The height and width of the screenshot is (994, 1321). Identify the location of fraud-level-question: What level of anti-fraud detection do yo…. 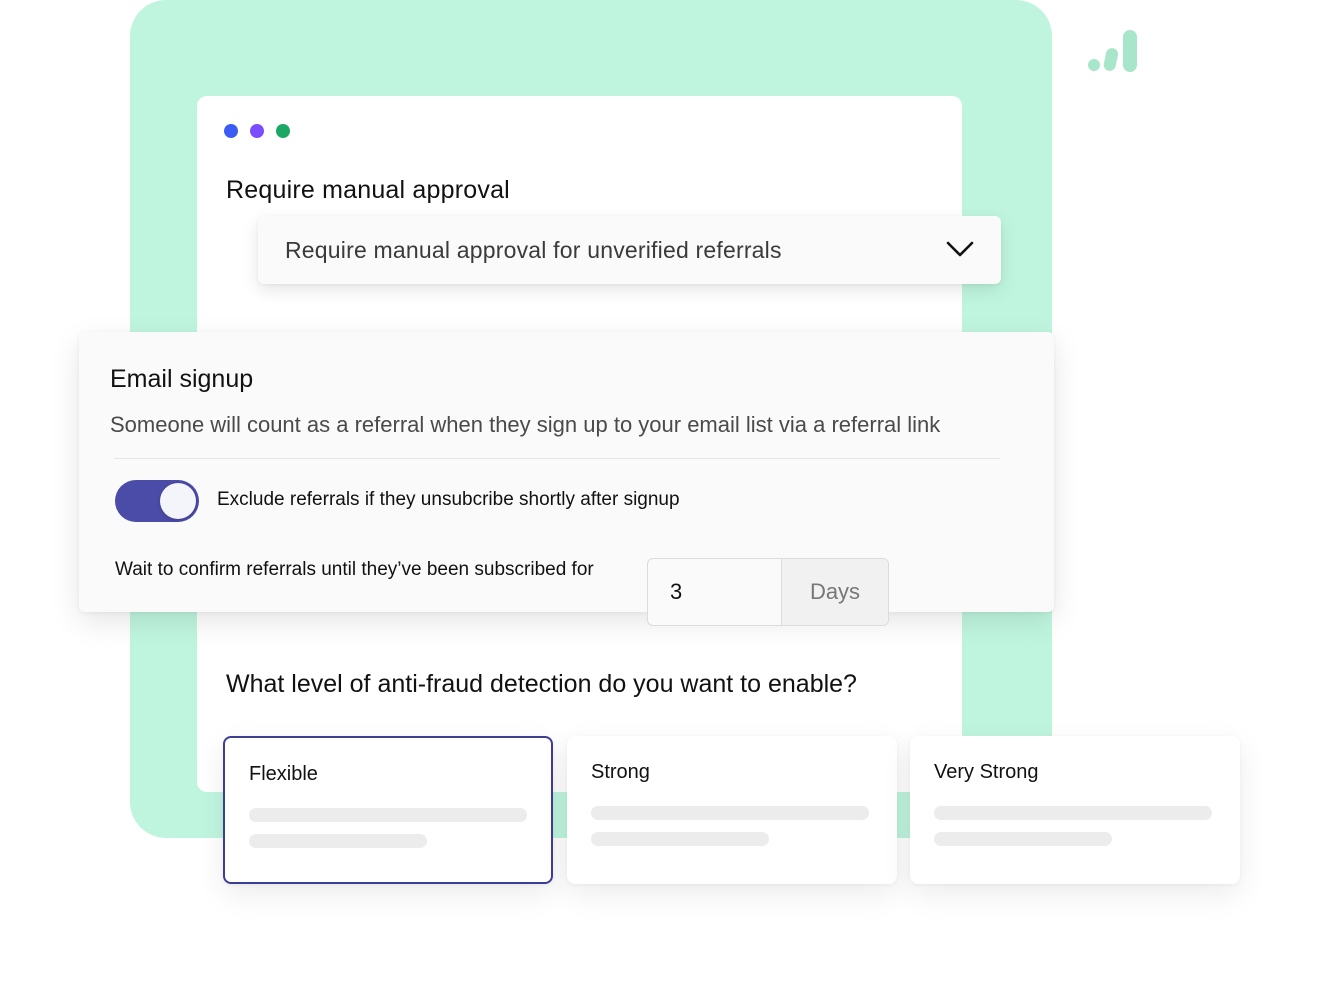
(541, 684).